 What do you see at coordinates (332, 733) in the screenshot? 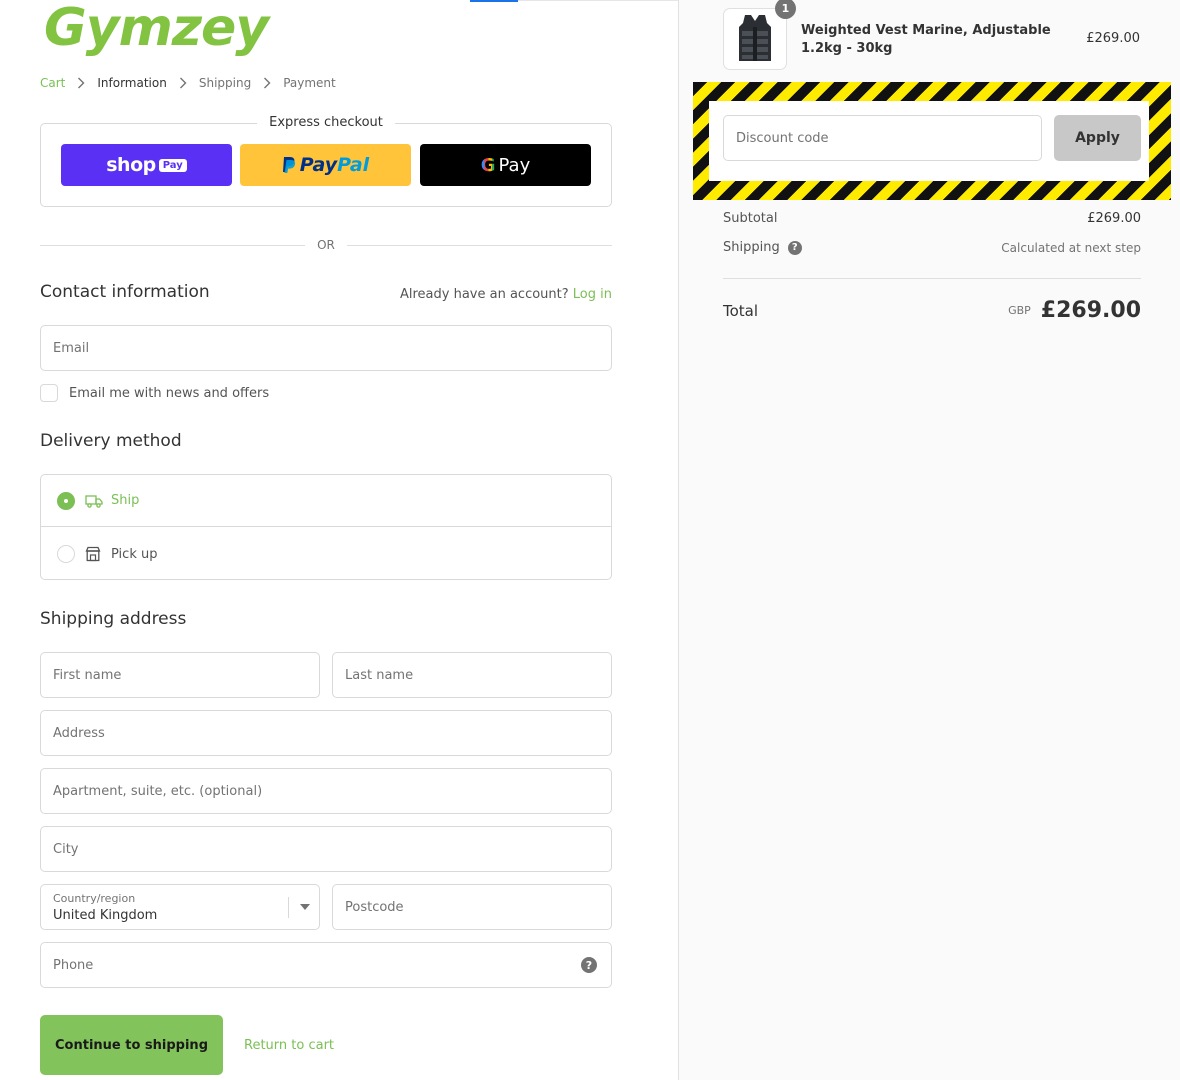
I see `address-input` at bounding box center [332, 733].